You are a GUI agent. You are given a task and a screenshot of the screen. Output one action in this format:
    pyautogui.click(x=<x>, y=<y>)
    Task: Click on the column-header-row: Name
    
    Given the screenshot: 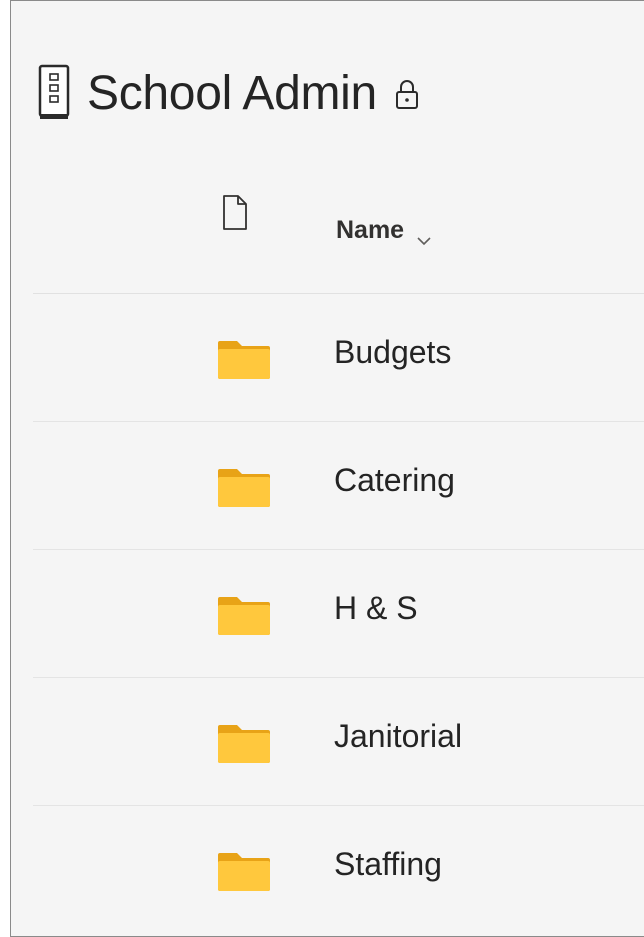 What is the action you would take?
    pyautogui.click(x=338, y=240)
    